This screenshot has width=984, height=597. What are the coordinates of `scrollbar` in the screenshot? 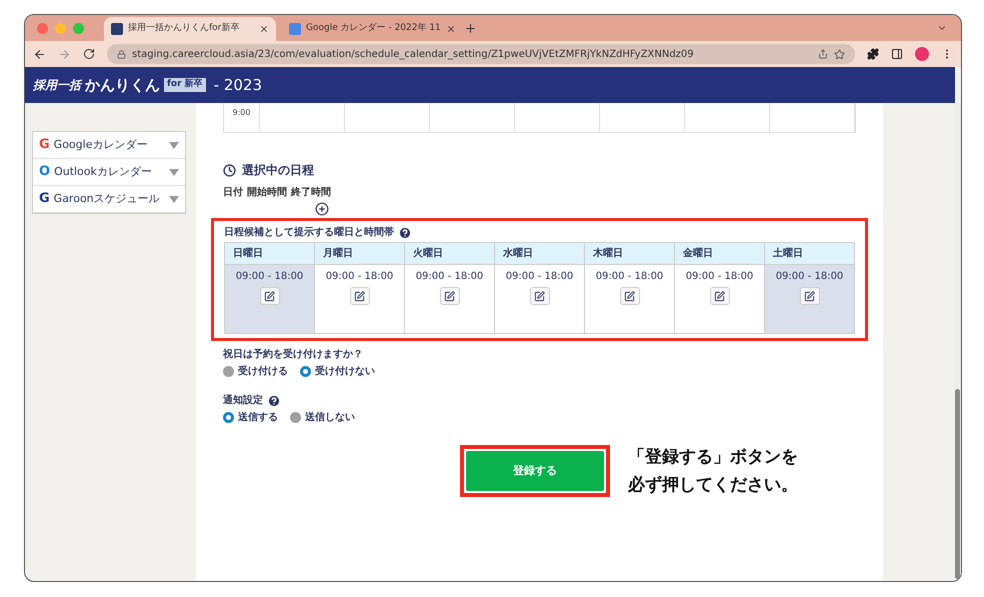 It's located at (957, 342).